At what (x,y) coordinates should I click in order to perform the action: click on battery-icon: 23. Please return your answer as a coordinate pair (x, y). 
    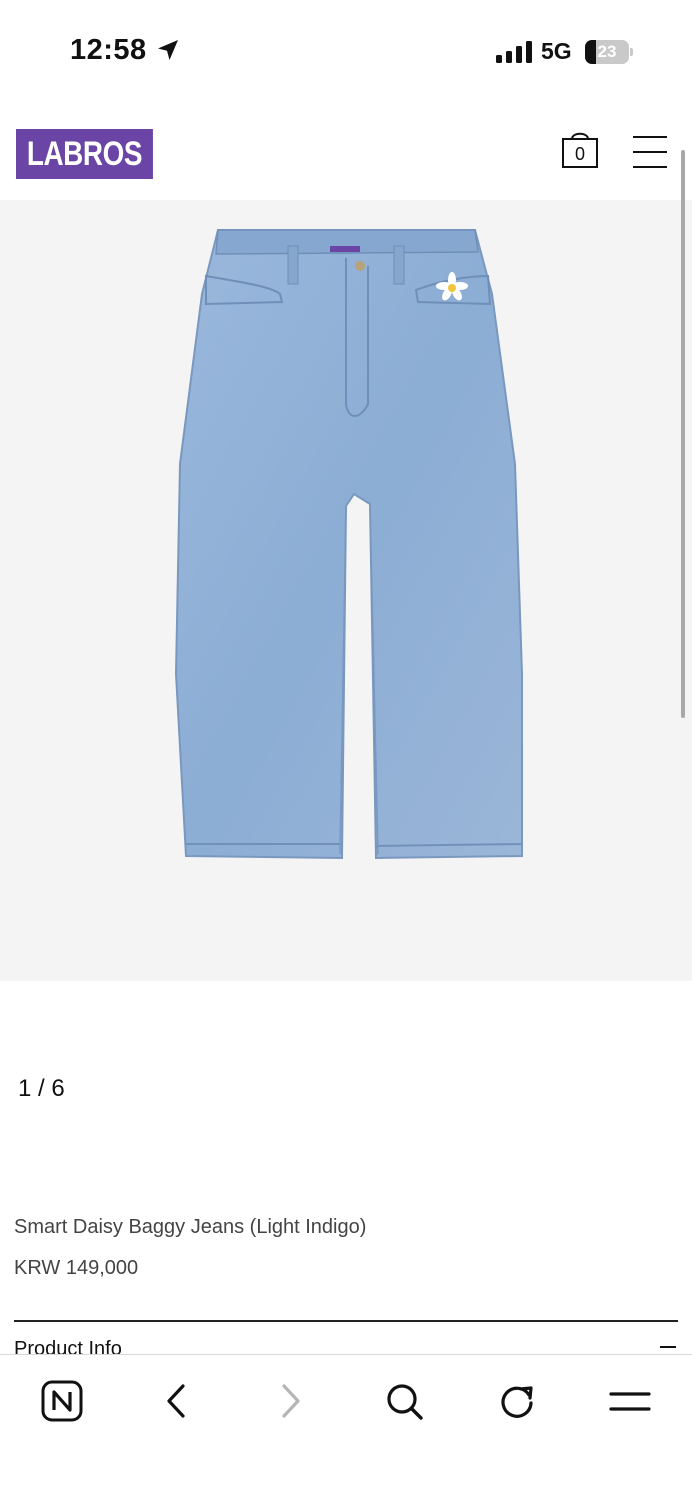
    Looking at the image, I should click on (609, 52).